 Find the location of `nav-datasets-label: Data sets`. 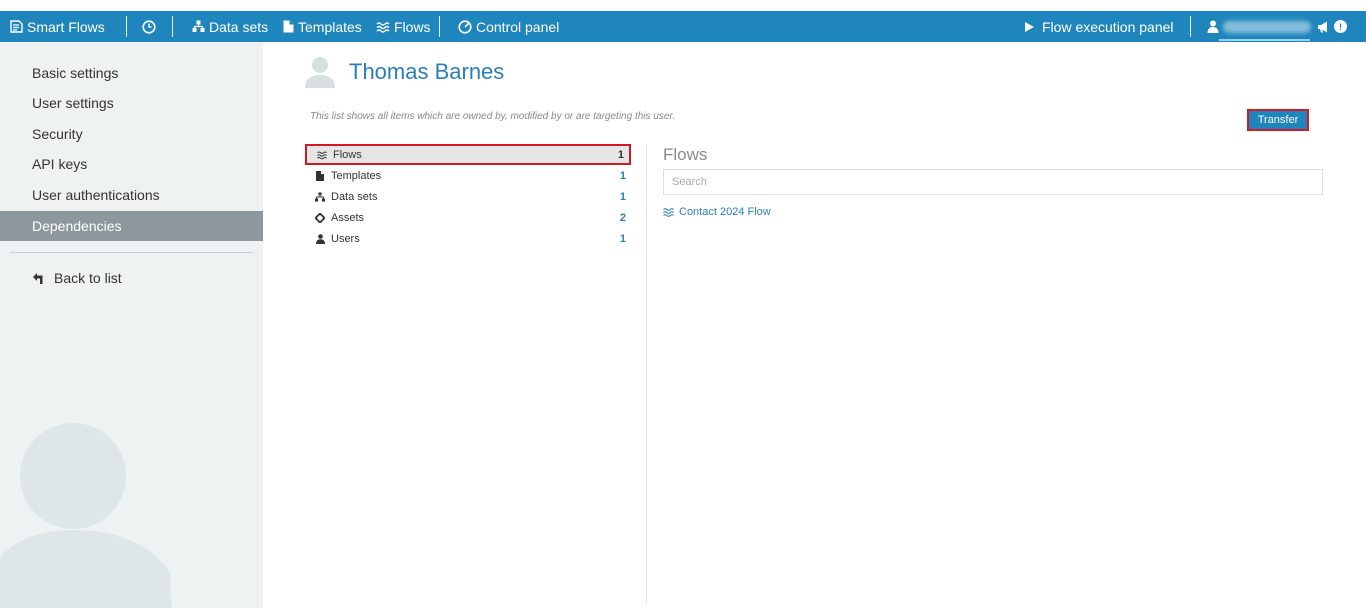

nav-datasets-label: Data sets is located at coordinates (239, 26).